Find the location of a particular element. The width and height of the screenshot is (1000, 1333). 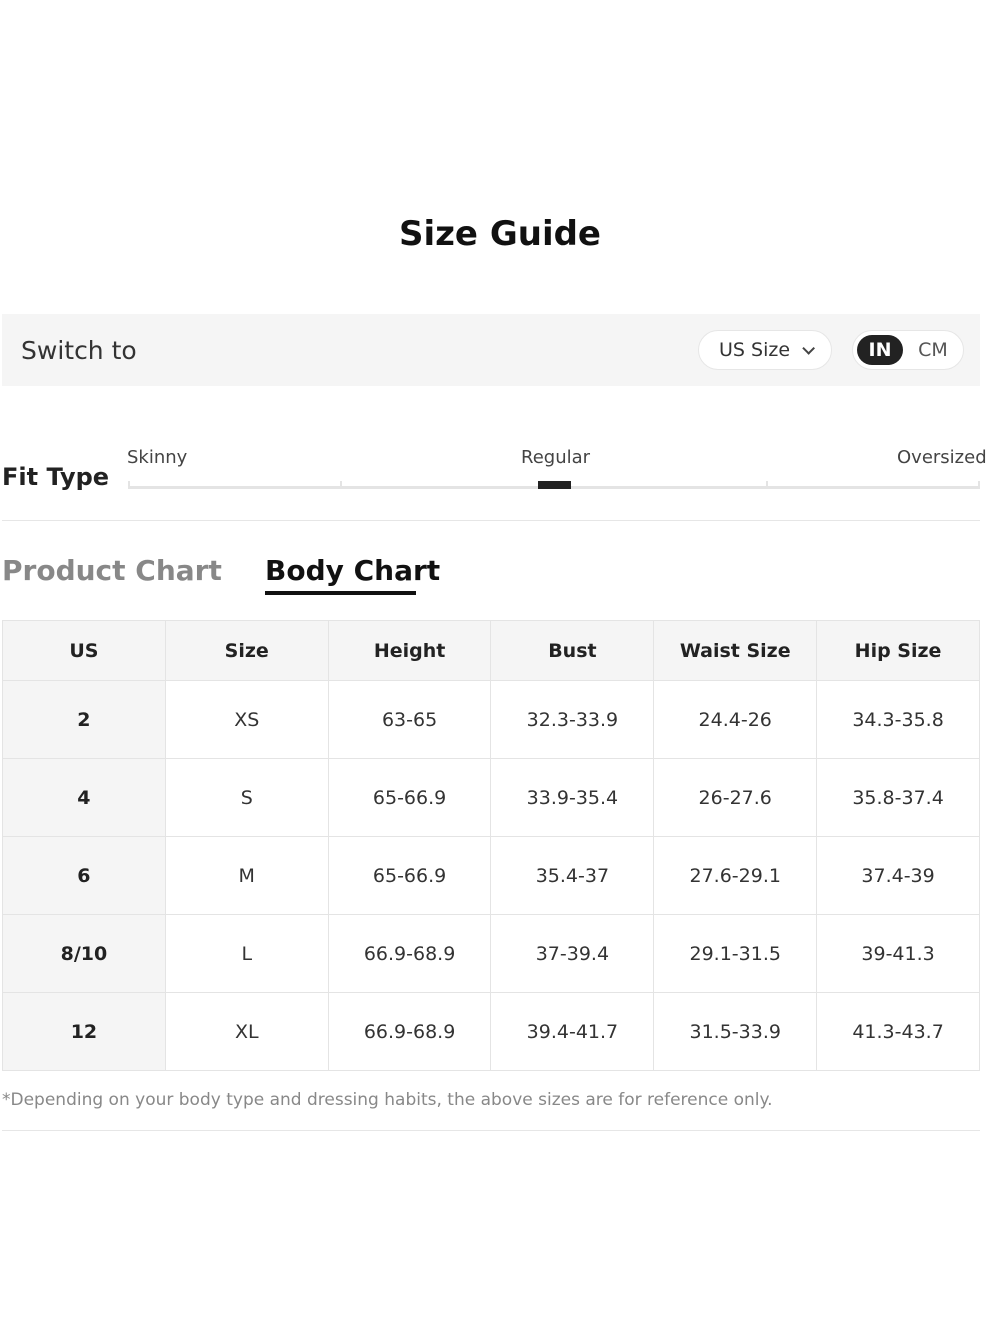

cell-height: 63-65 is located at coordinates (409, 719).